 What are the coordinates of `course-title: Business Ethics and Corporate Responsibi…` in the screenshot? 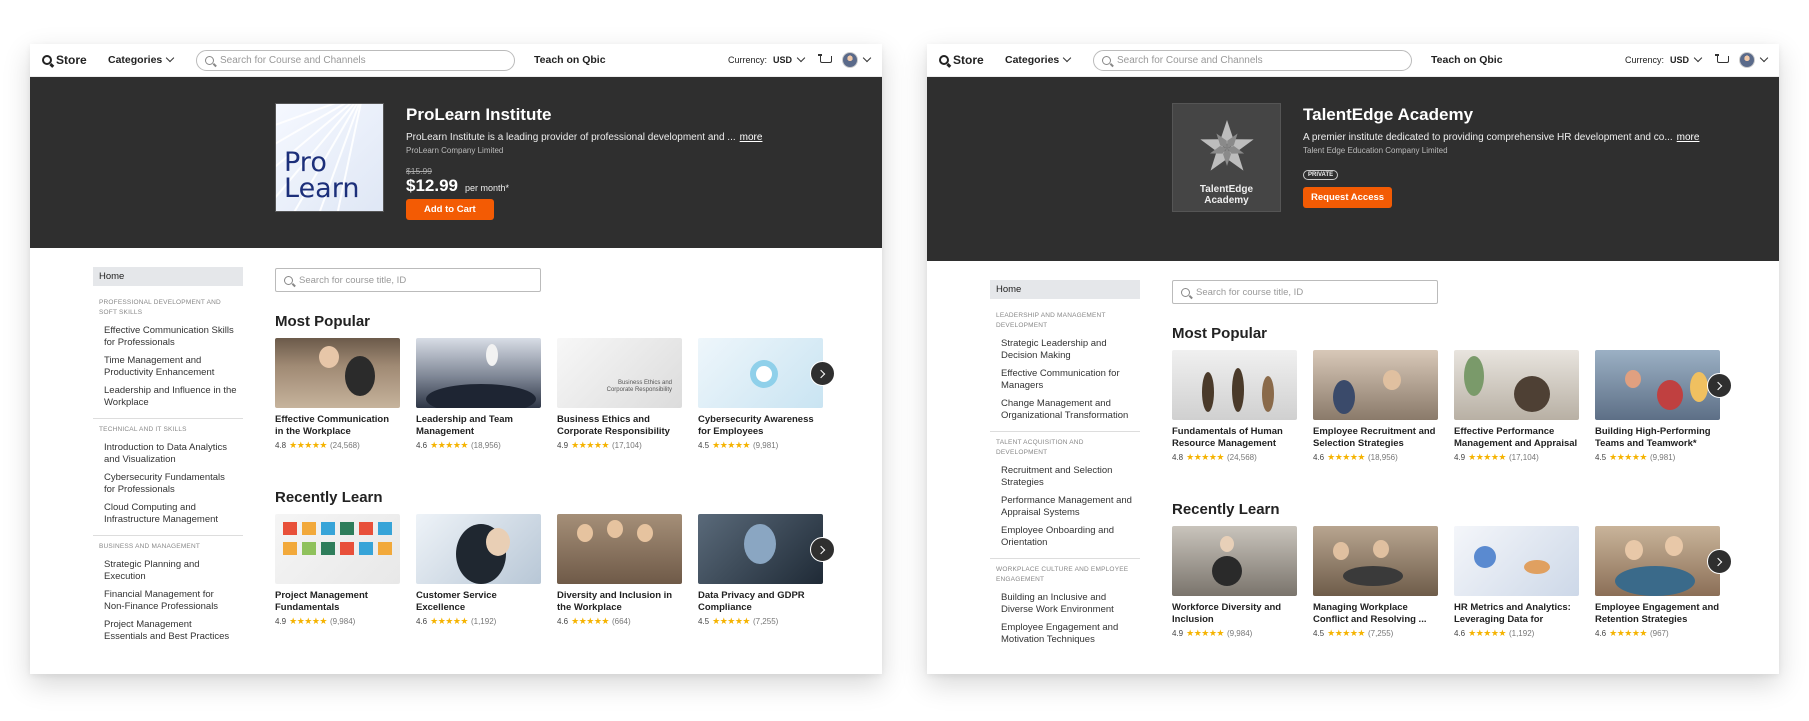 It's located at (619, 425).